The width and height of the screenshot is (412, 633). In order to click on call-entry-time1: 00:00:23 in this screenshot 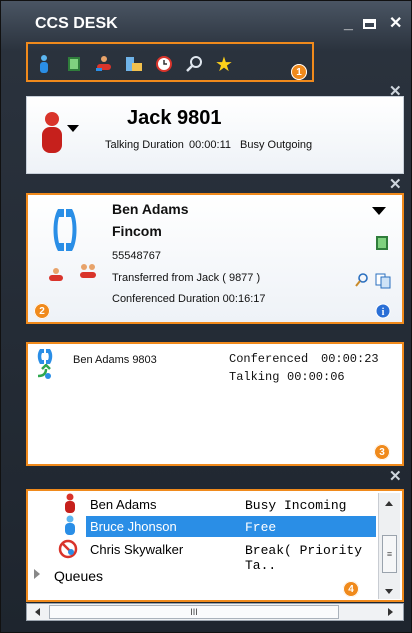, I will do `click(350, 359)`.